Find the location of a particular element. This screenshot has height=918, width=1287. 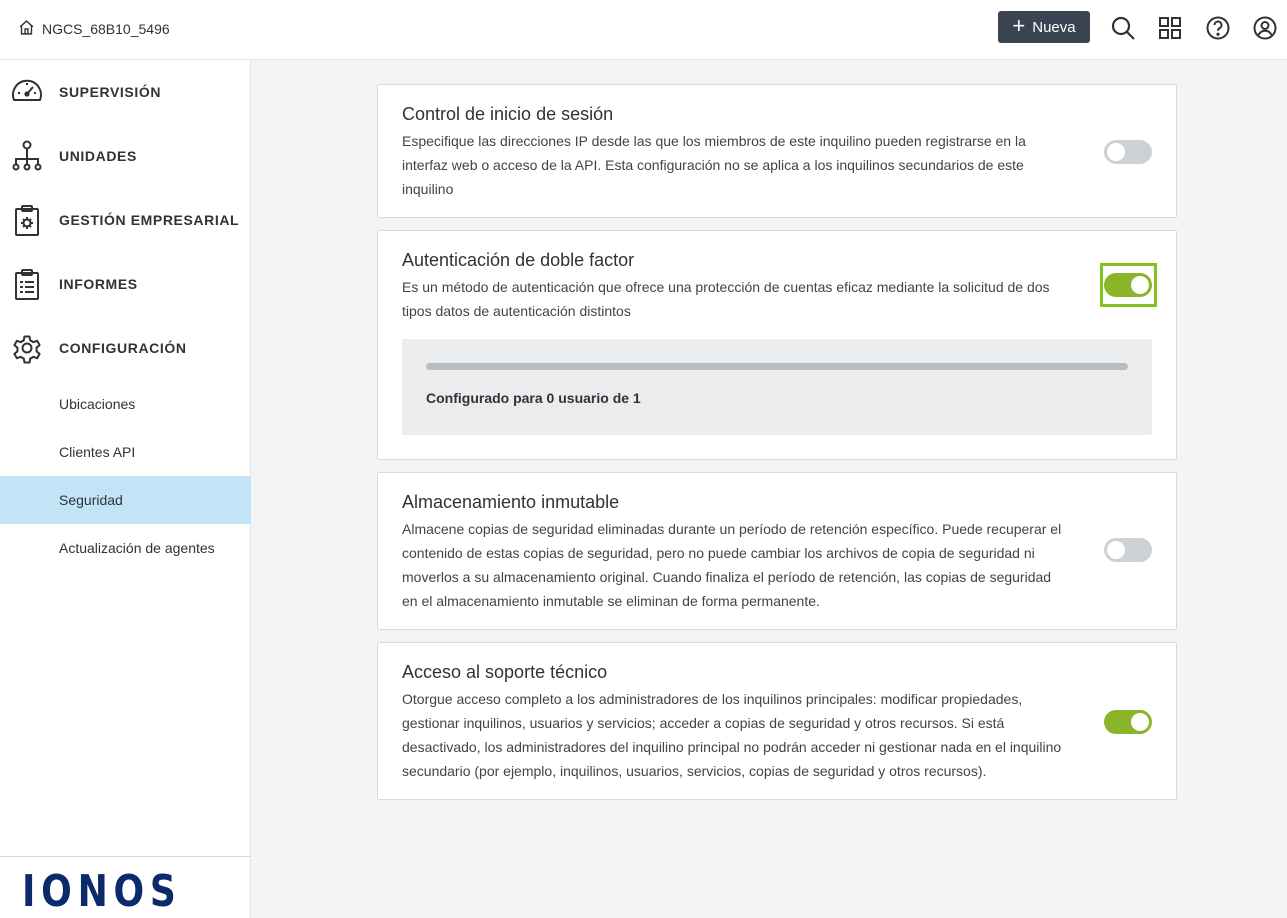

sidebar-divider is located at coordinates (125, 856).